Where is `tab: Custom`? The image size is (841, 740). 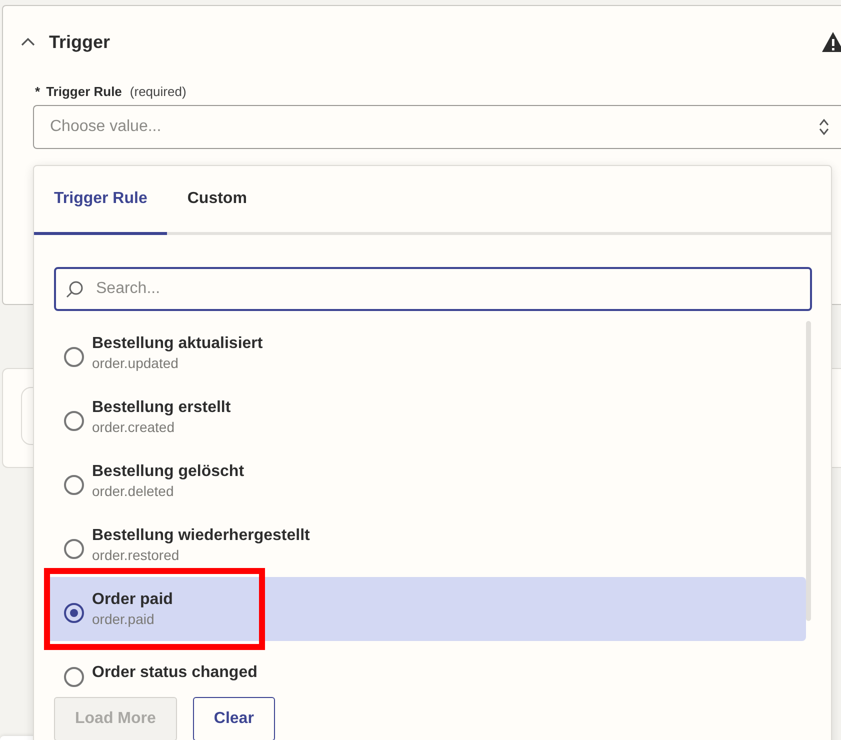
tab: Custom is located at coordinates (217, 200).